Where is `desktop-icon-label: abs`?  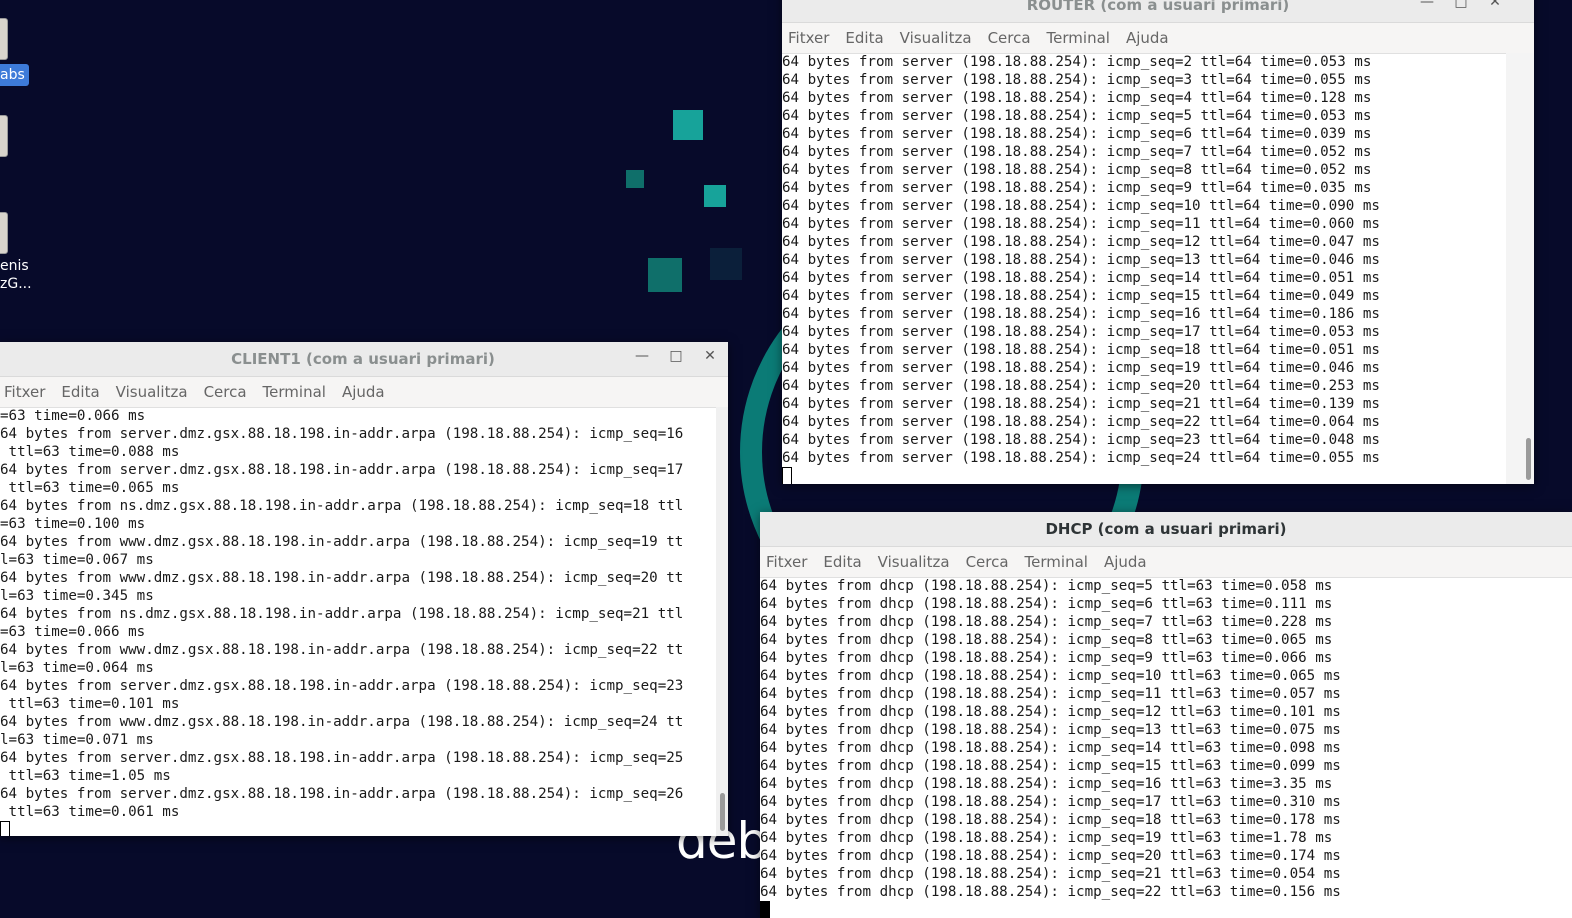
desktop-icon-label: abs is located at coordinates (14, 75).